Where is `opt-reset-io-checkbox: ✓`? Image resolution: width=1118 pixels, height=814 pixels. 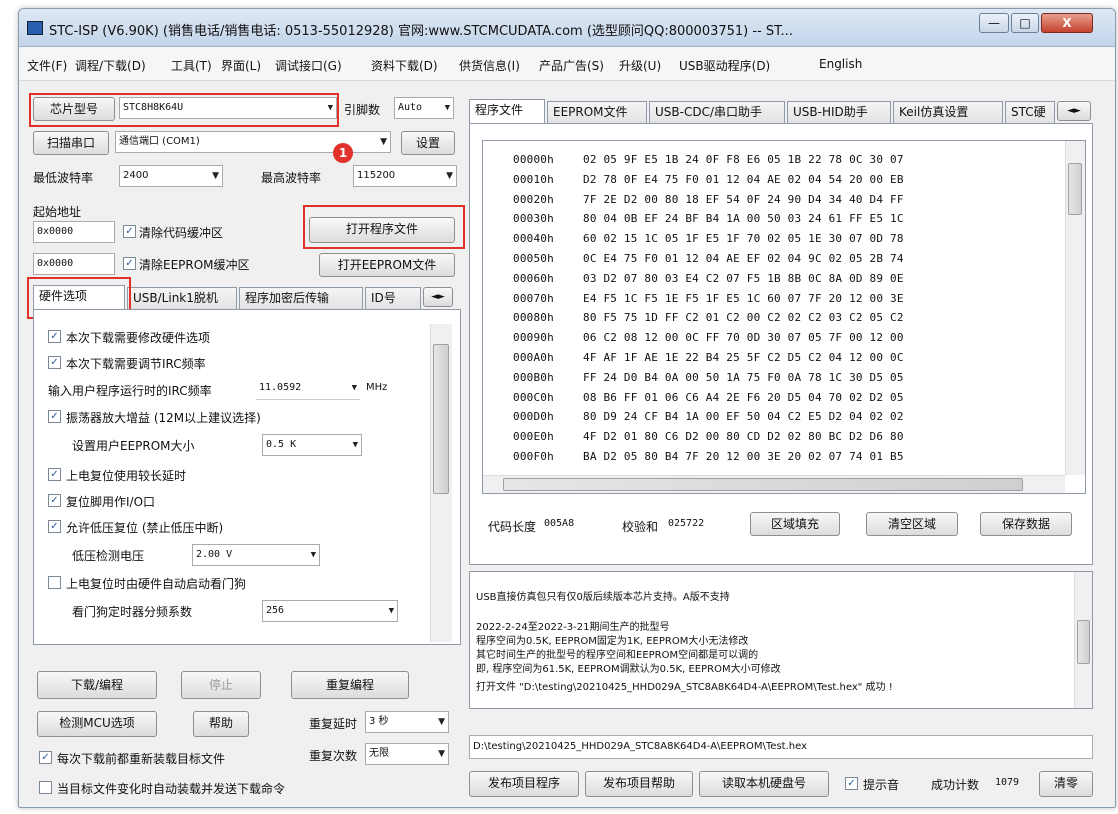
opt-reset-io-checkbox: ✓ is located at coordinates (54, 500).